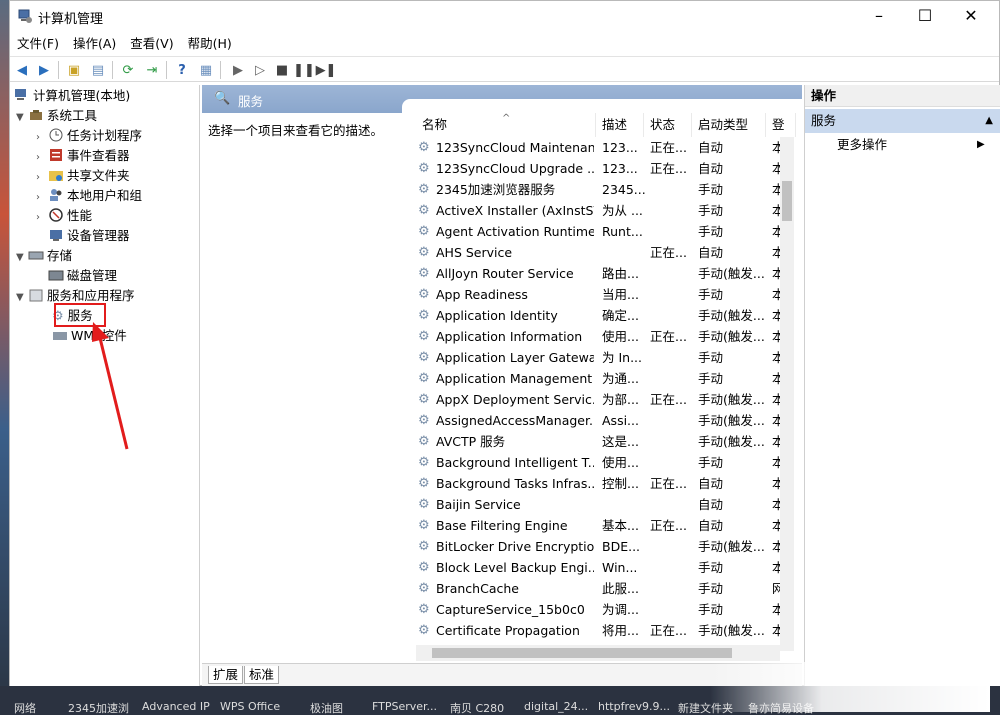 The width and height of the screenshot is (1000, 715). What do you see at coordinates (182, 70) in the screenshot?
I see `help-icon: ?` at bounding box center [182, 70].